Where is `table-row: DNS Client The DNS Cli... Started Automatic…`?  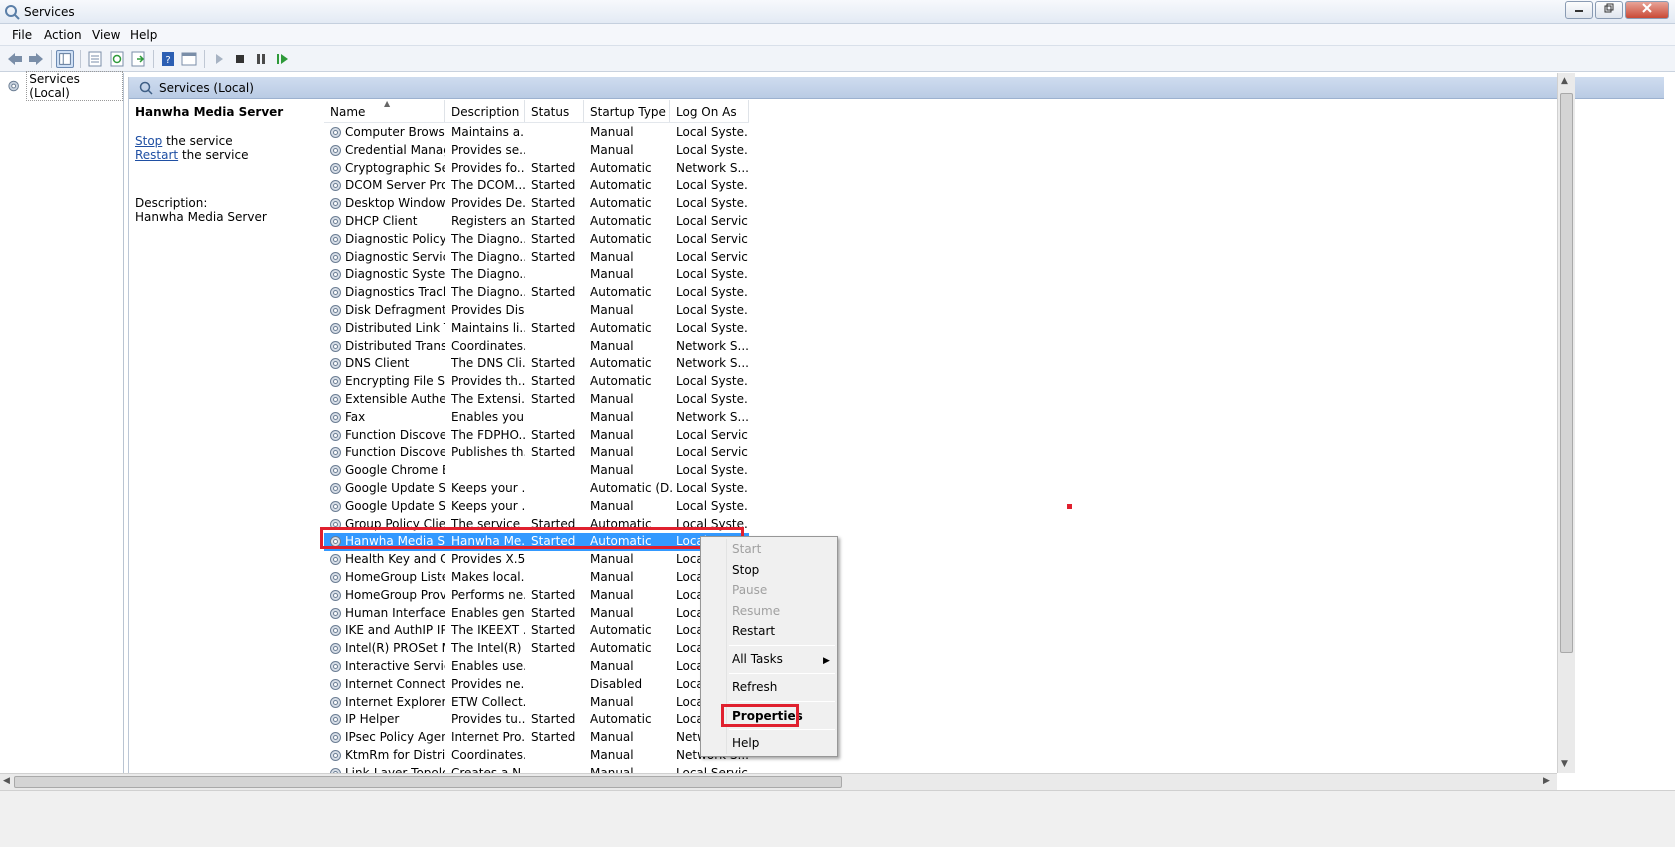 table-row: DNS Client The DNS Cli... Started Automatic… is located at coordinates (536, 364).